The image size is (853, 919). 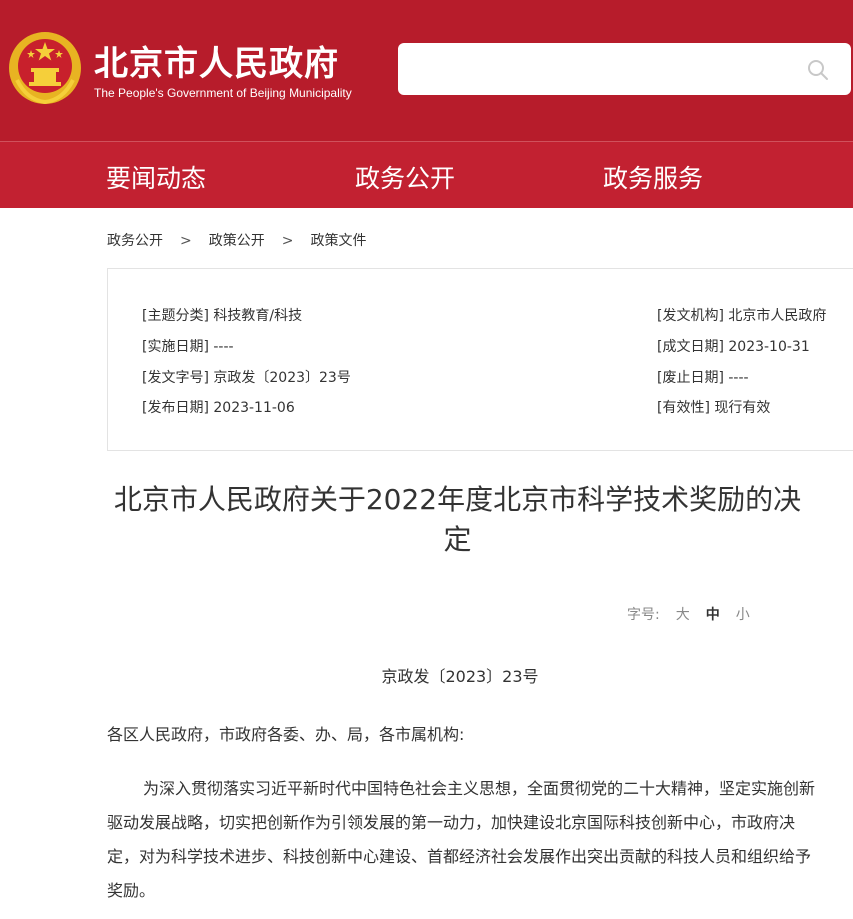 I want to click on breadcrumb-item: 政务公开, so click(x=135, y=240).